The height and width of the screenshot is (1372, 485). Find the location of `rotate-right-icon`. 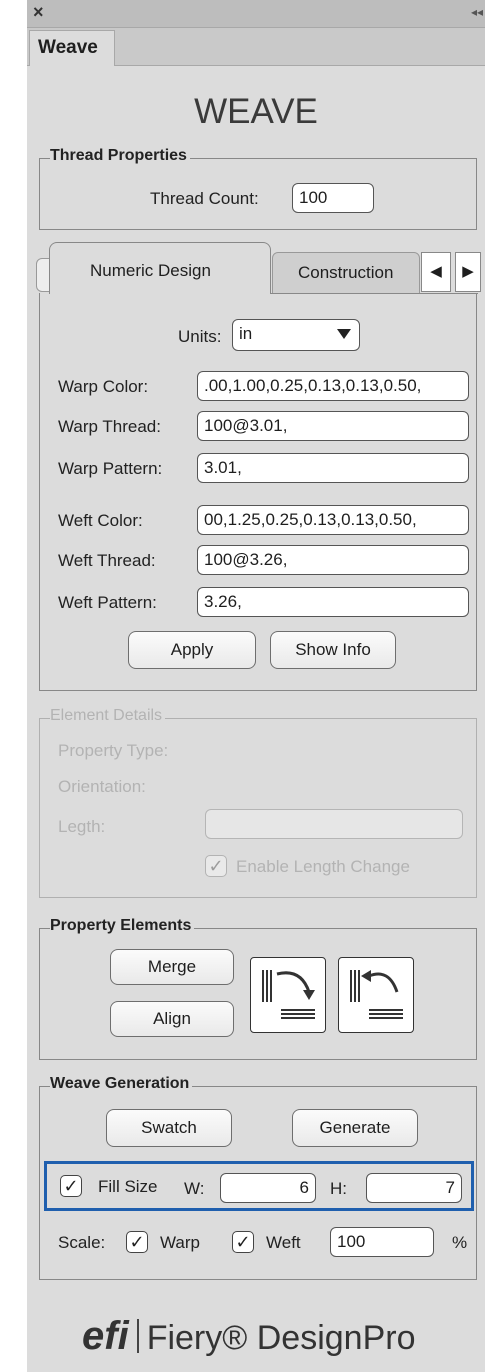

rotate-right-icon is located at coordinates (288, 994).